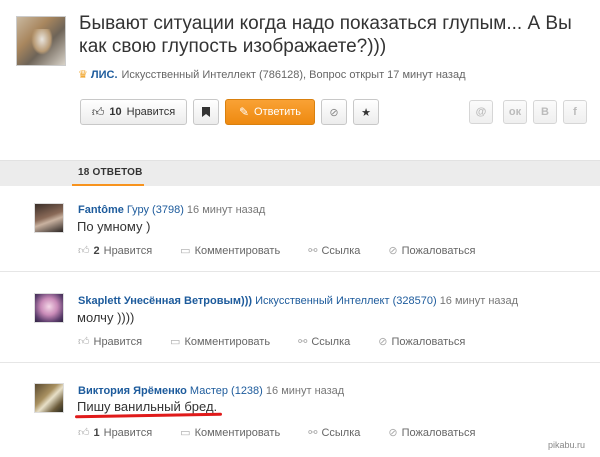 This screenshot has width=600, height=457. I want to click on answer-text: По умному ), so click(114, 226).